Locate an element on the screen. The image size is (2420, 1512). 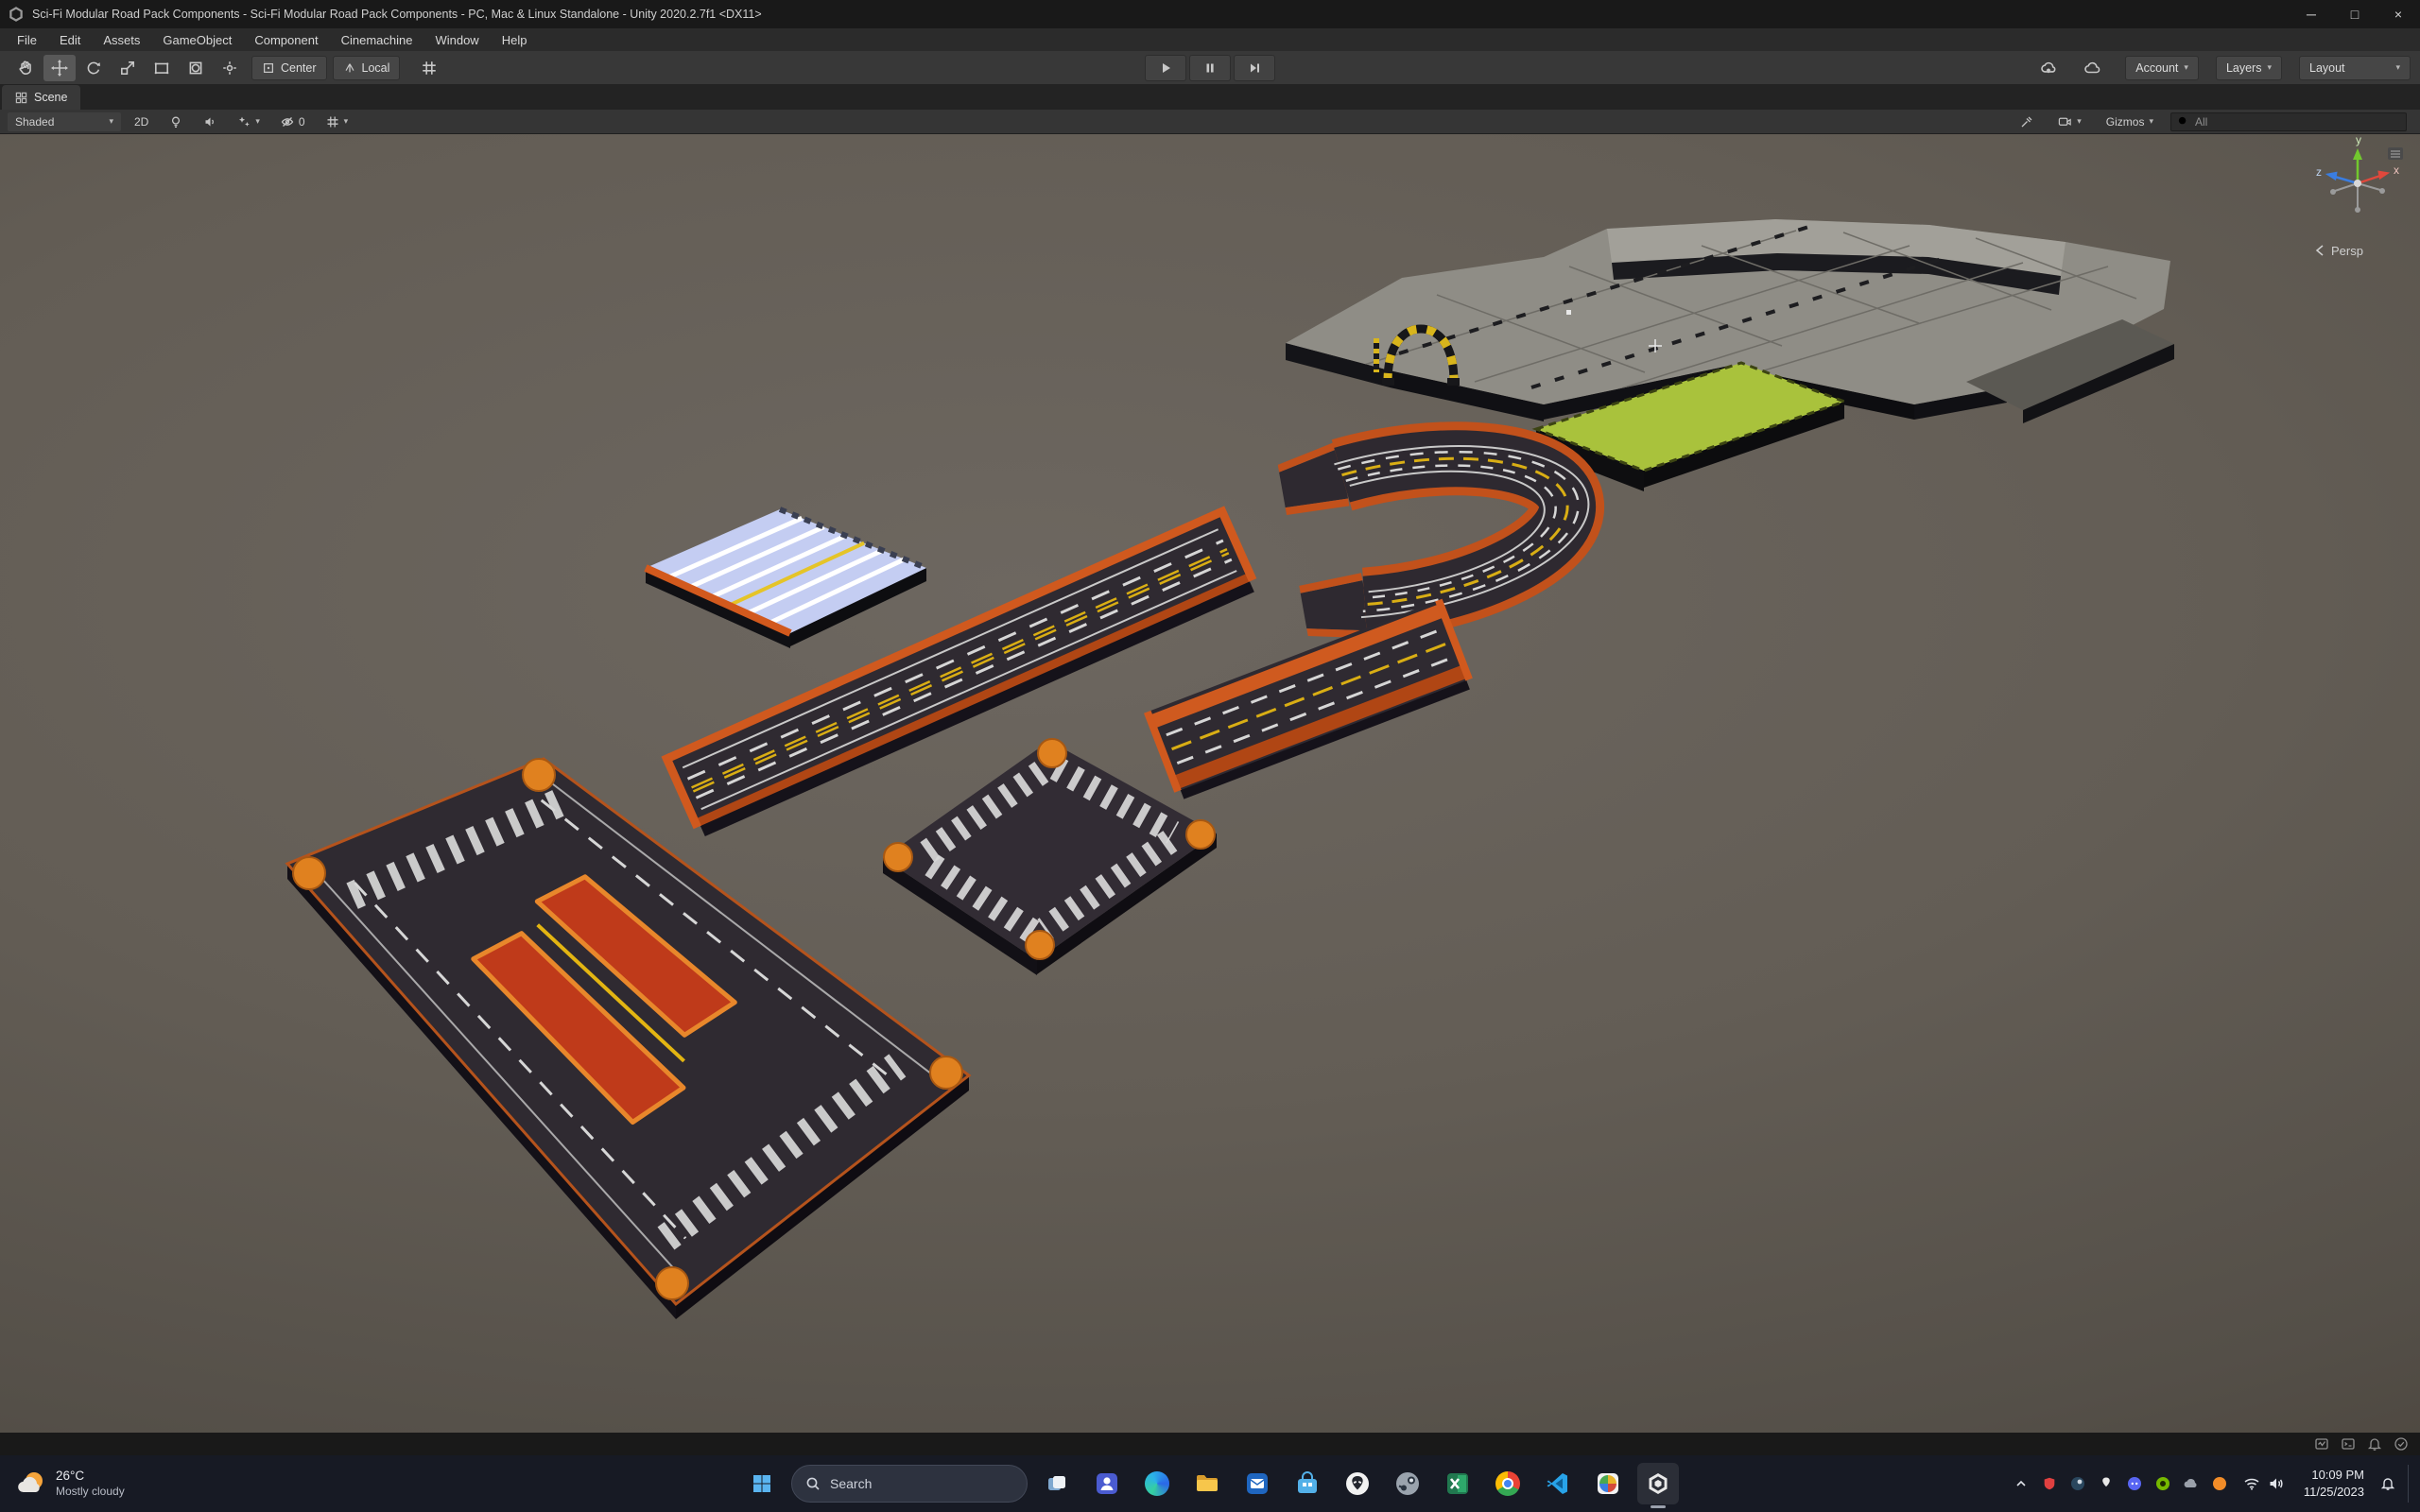
tab-scene: Scene is located at coordinates (41, 97).